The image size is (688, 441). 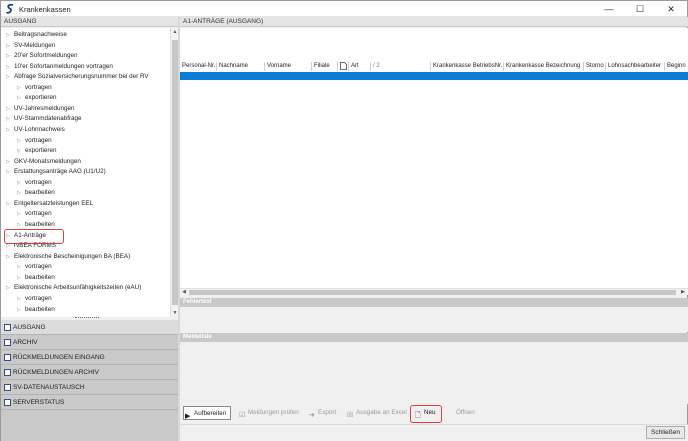 I want to click on nav-archiv: ARCHIV, so click(x=89, y=342).